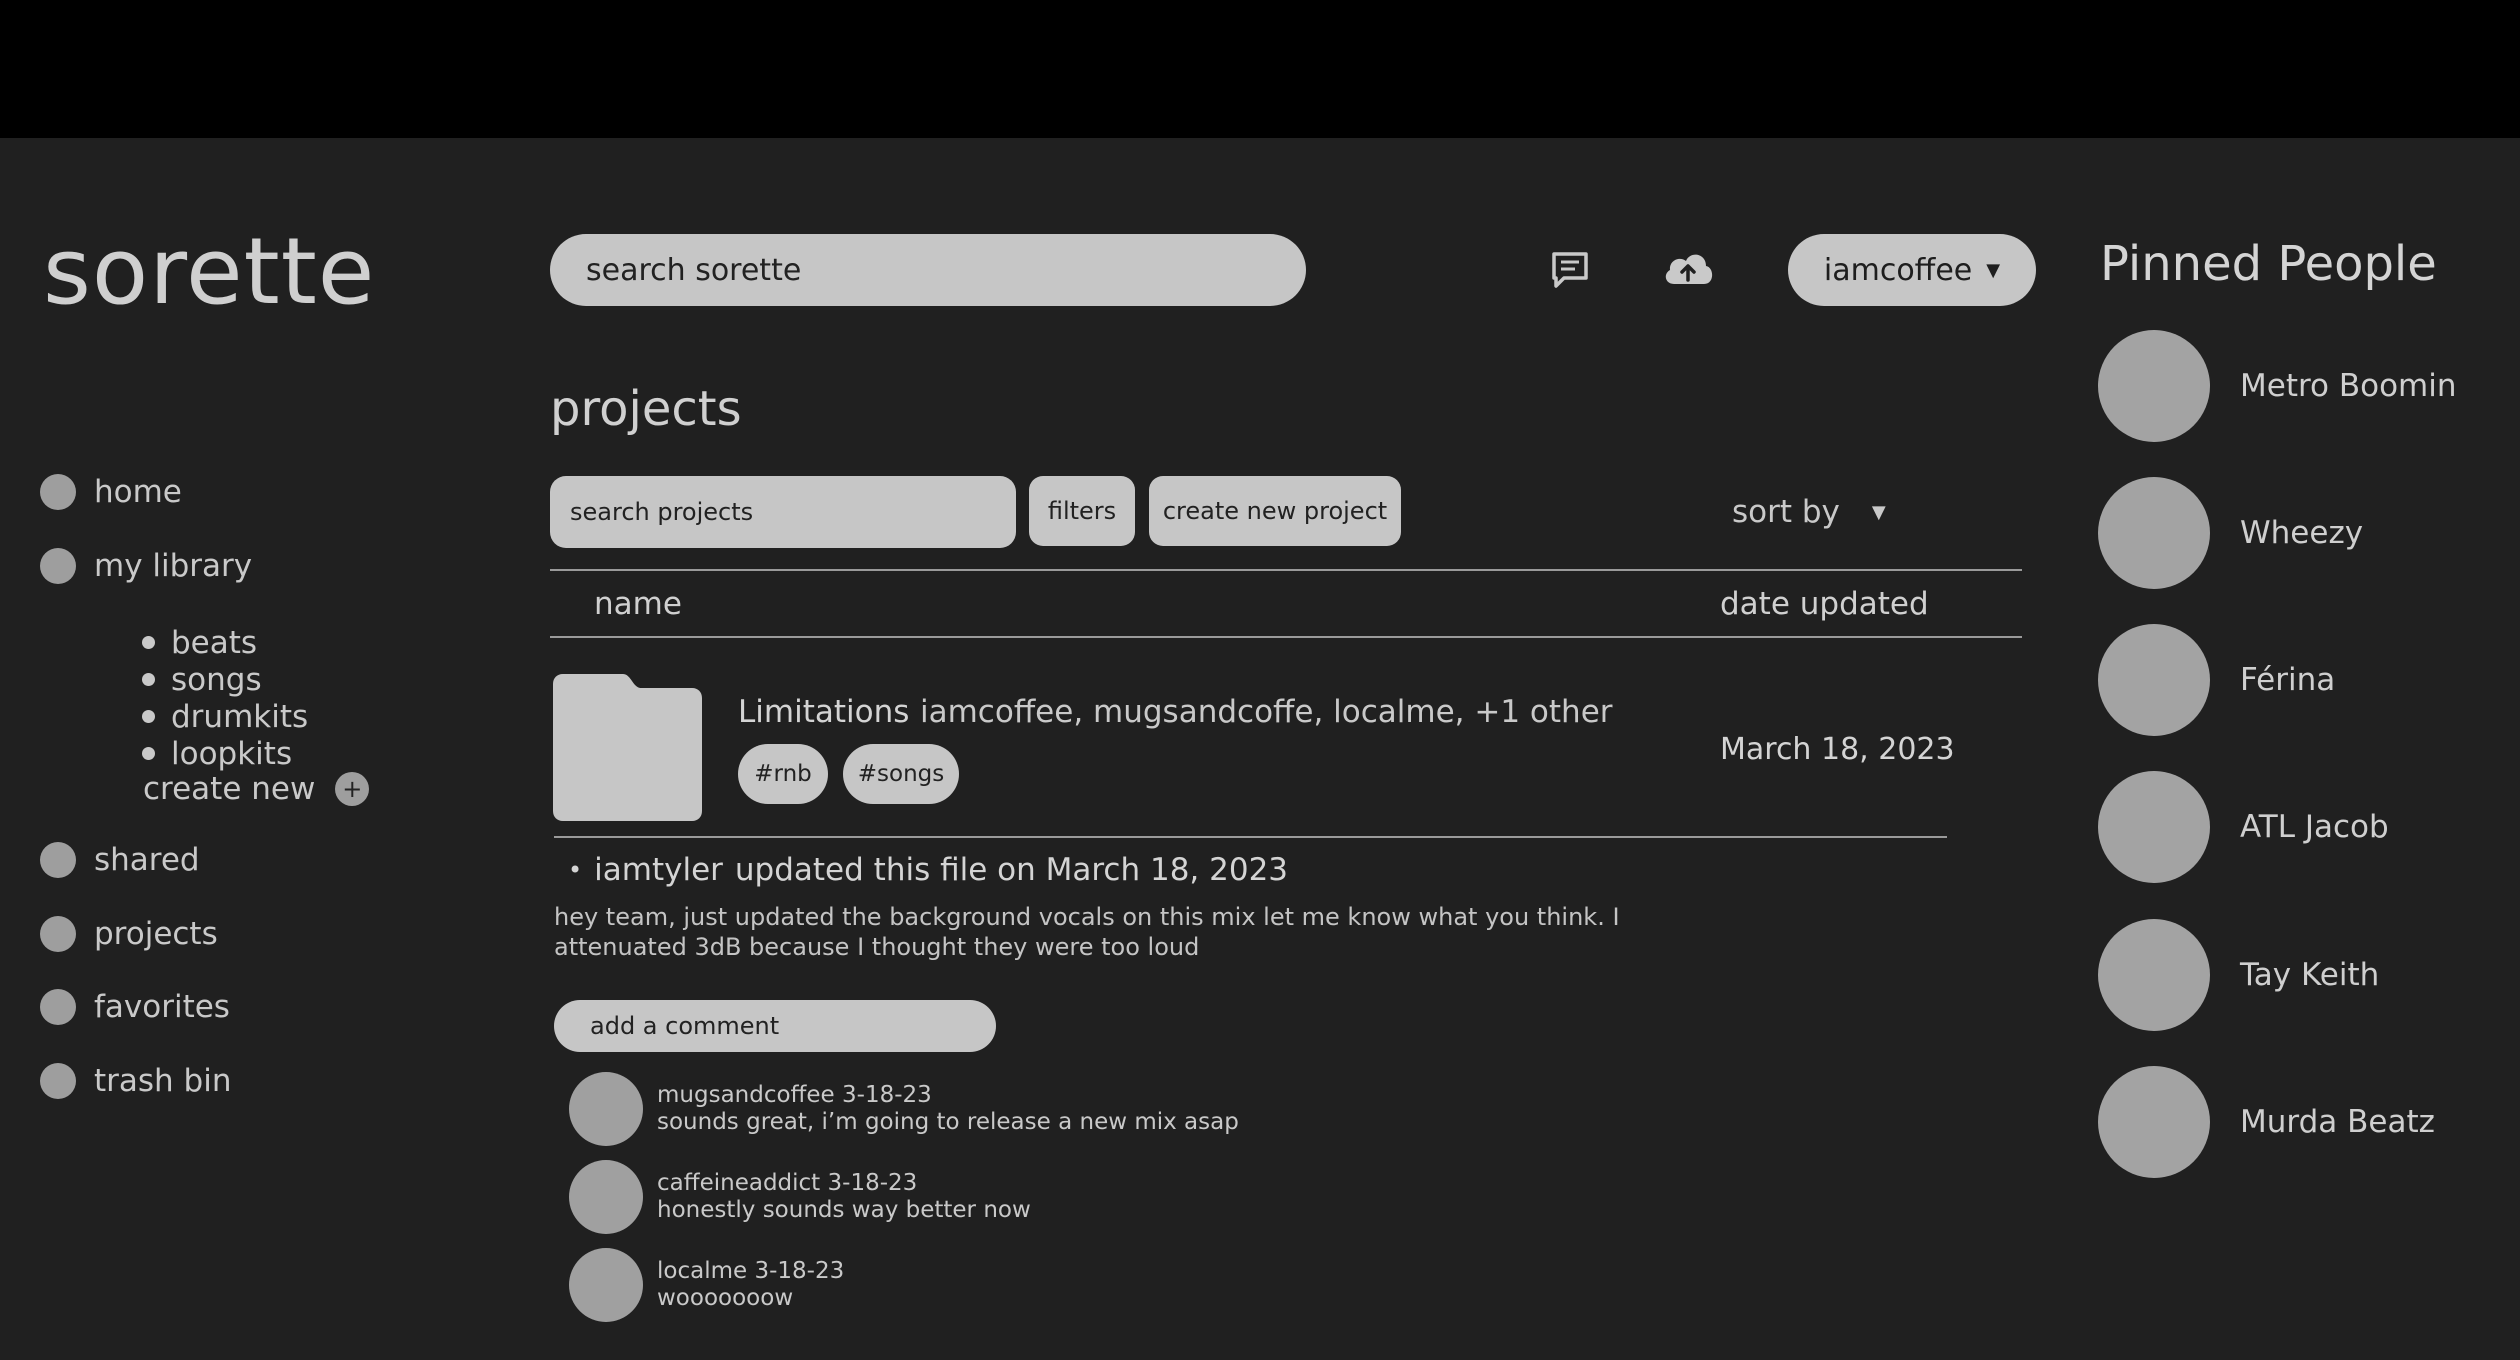  I want to click on nav-label: home, so click(138, 492).